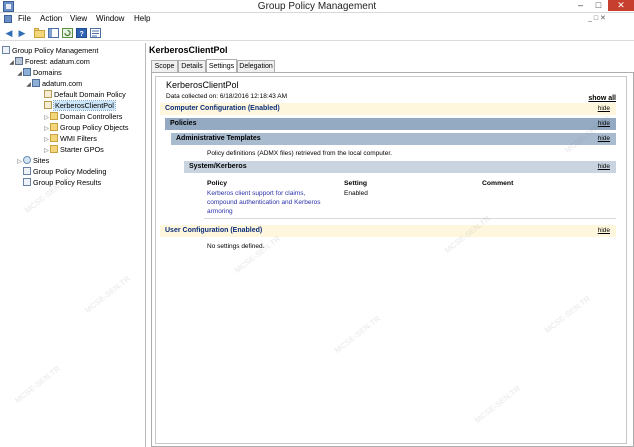  I want to click on tab-delegation: Delegation, so click(256, 66).